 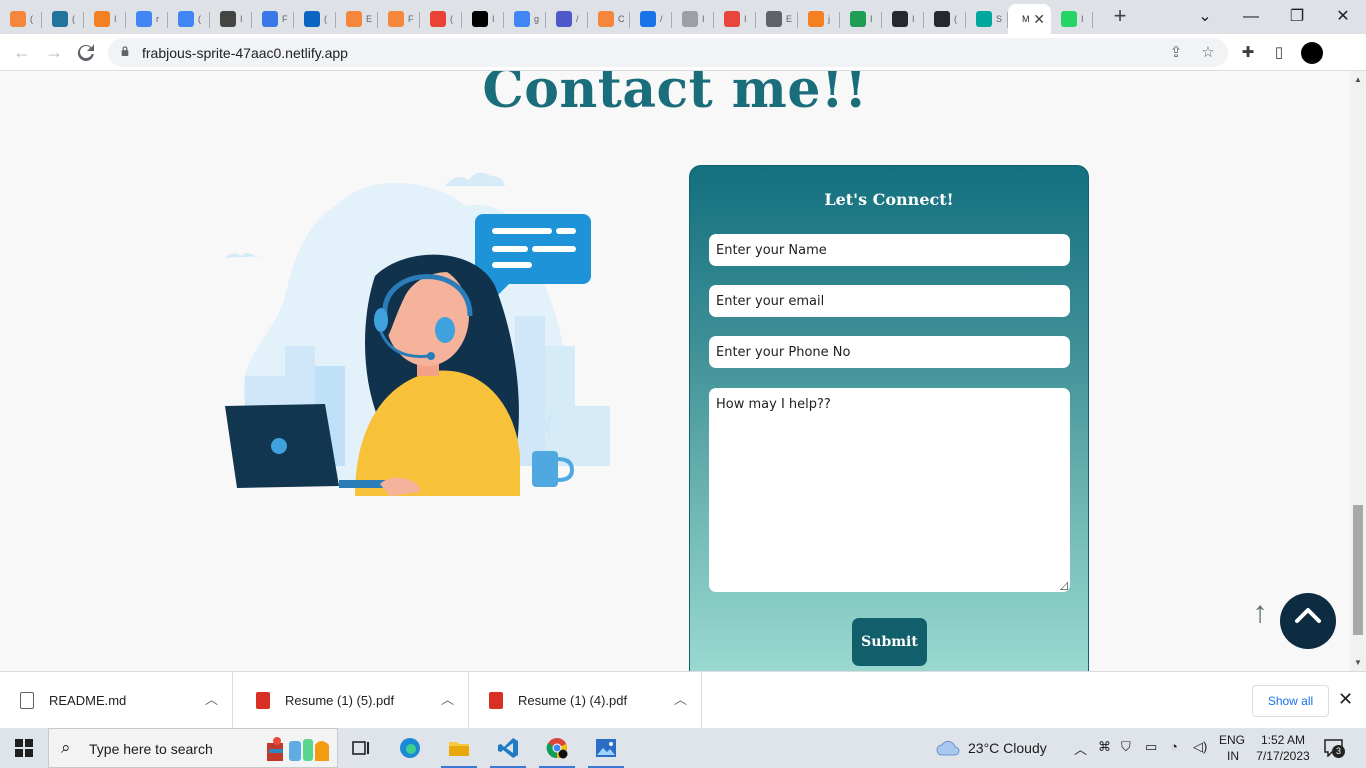 I want to click on security-icon: ⛉, so click(x=1126, y=747).